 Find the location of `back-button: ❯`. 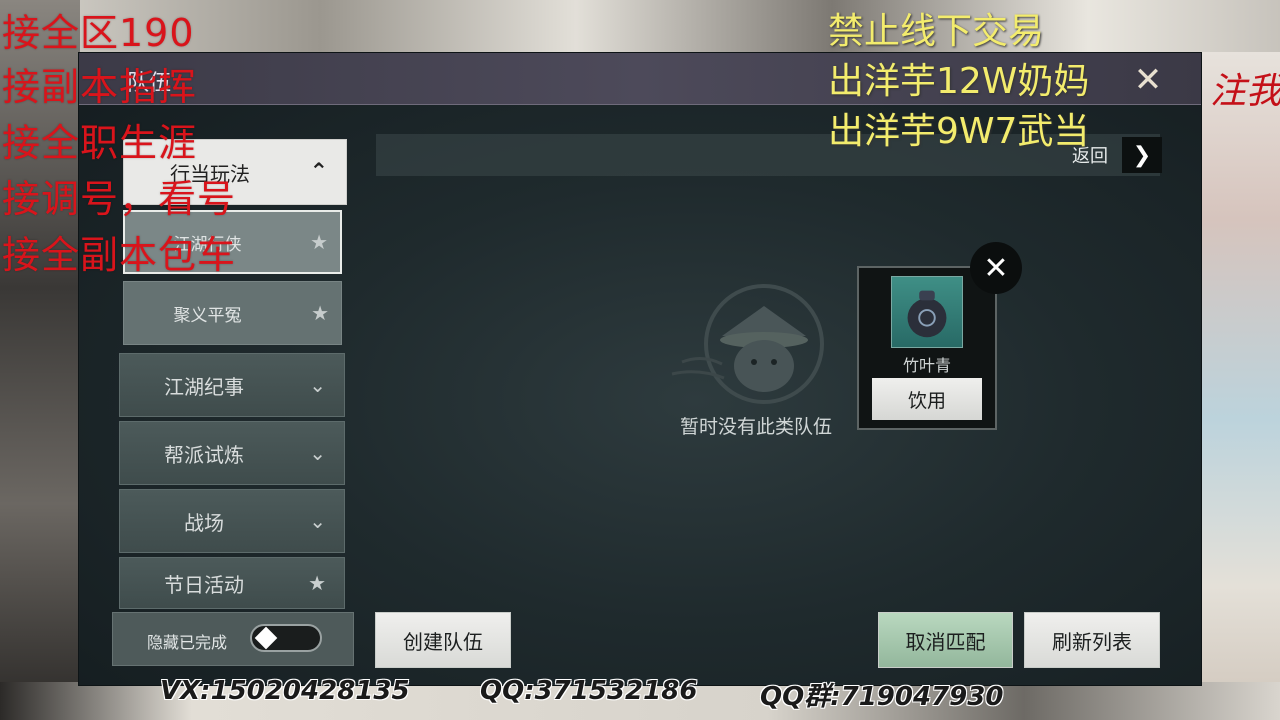

back-button: ❯ is located at coordinates (1142, 155).